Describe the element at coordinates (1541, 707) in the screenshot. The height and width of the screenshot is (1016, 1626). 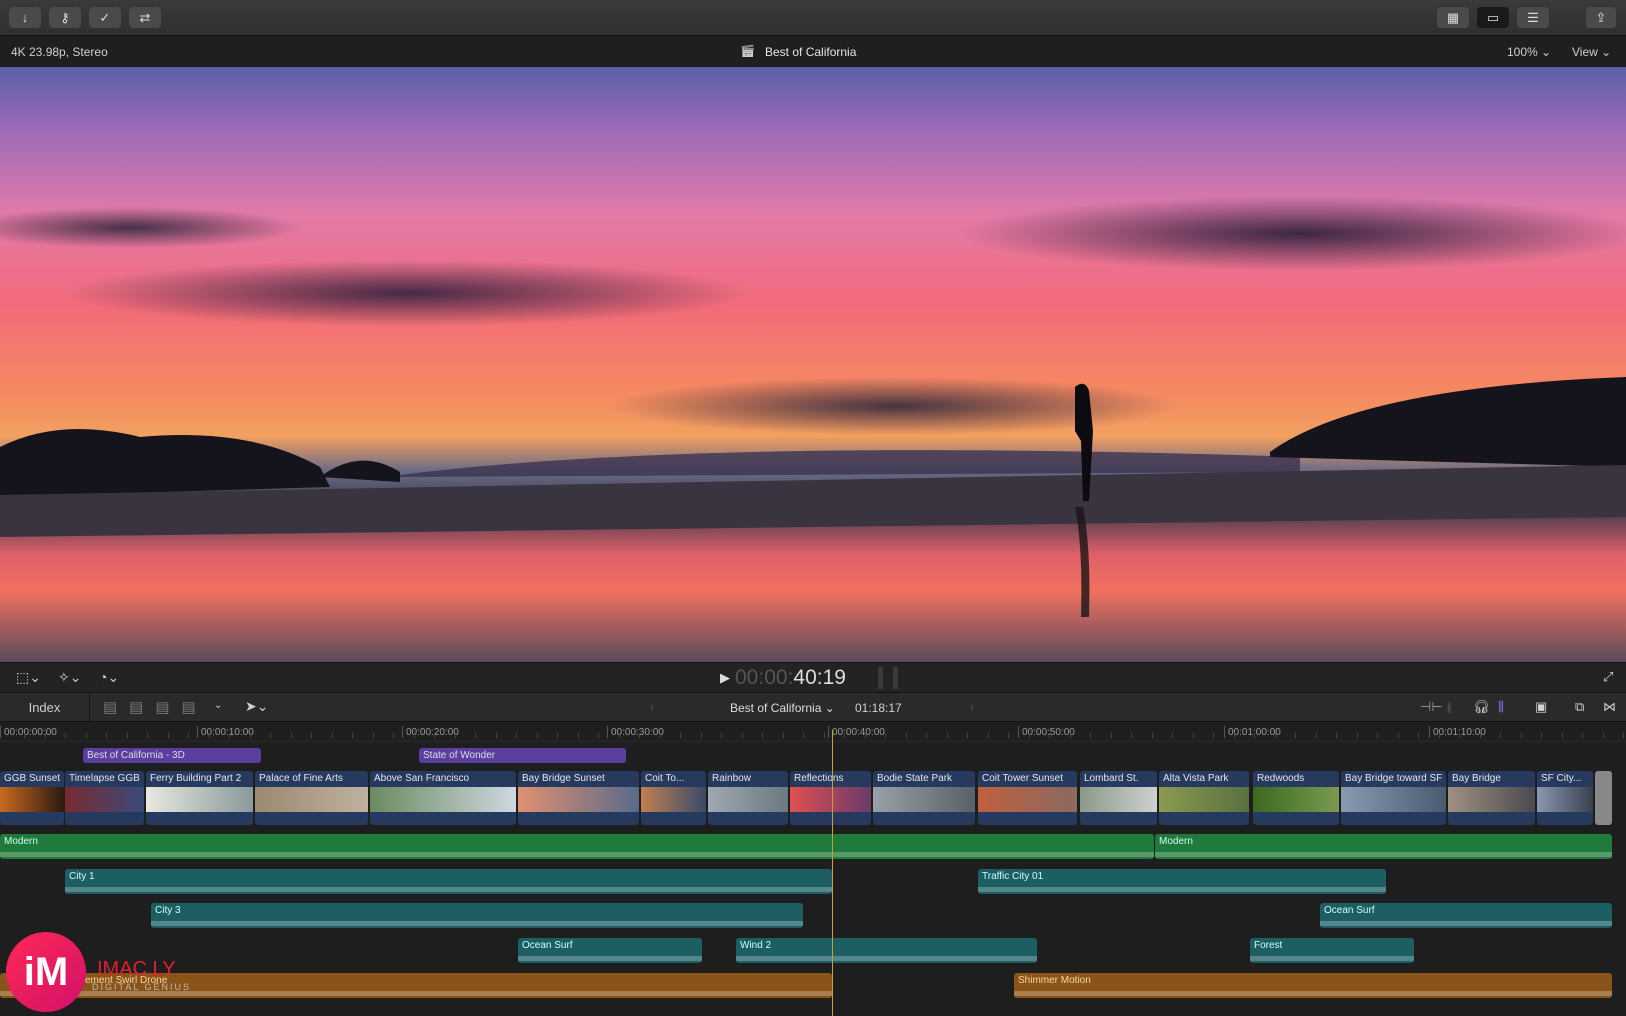
I see `clip-appearance-icon: ▣` at that location.